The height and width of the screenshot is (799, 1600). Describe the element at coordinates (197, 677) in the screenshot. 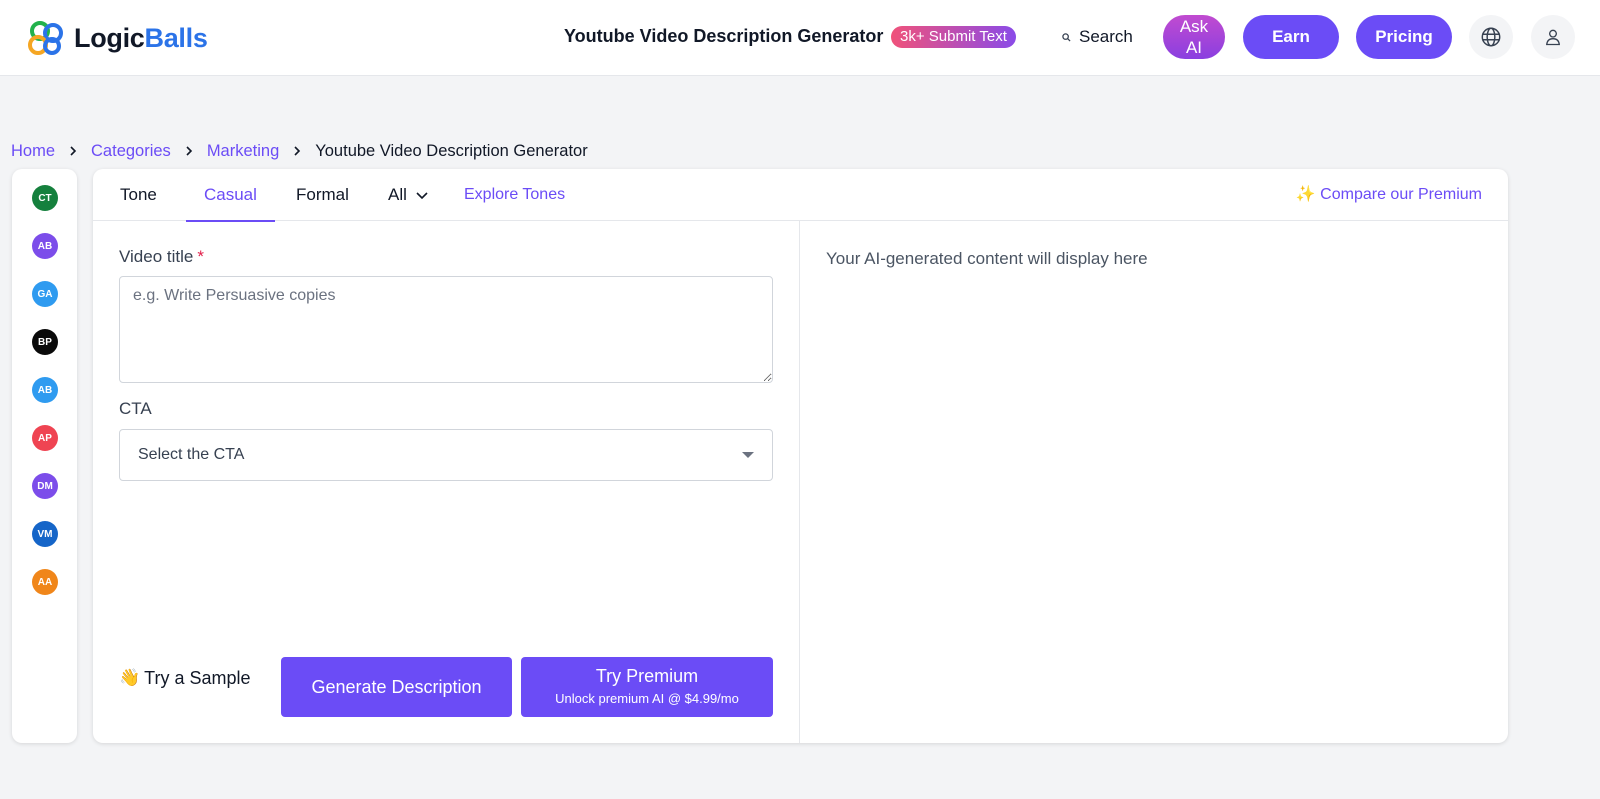

I see `try-sample-label: Try a Sample` at that location.